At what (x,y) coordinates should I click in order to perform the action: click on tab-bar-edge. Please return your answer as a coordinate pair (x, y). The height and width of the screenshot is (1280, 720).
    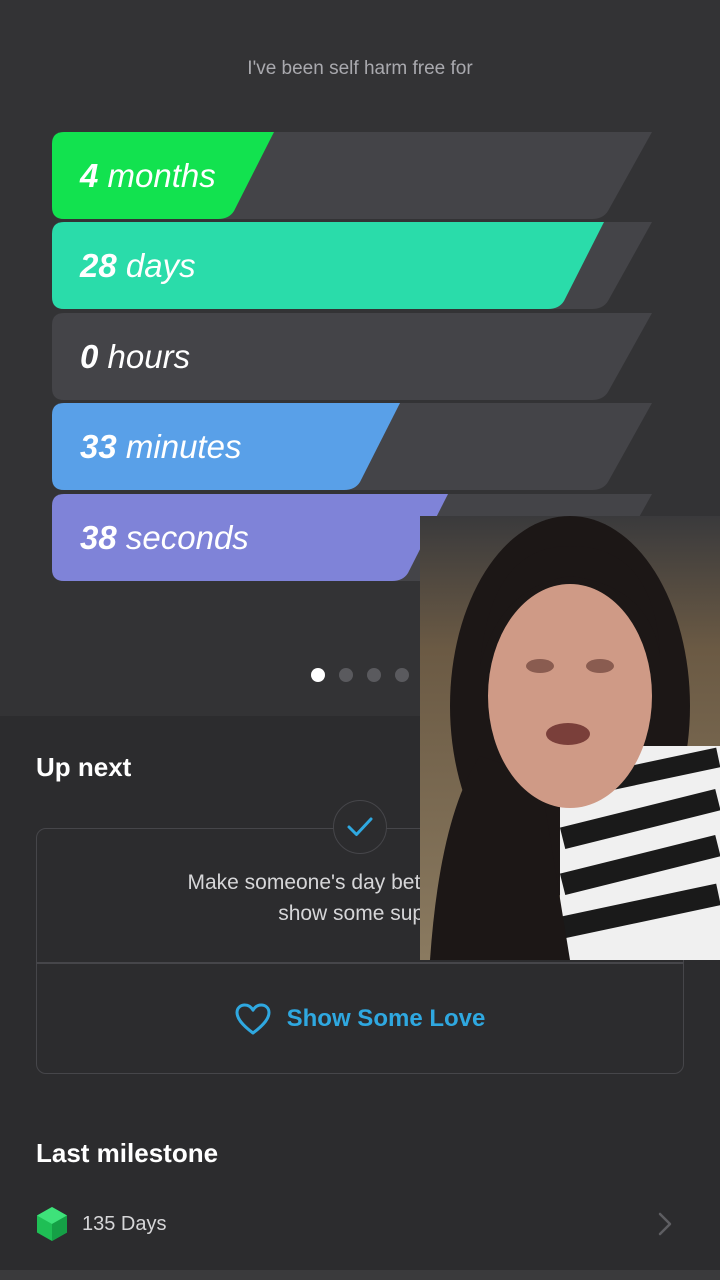
    Looking at the image, I should click on (360, 1275).